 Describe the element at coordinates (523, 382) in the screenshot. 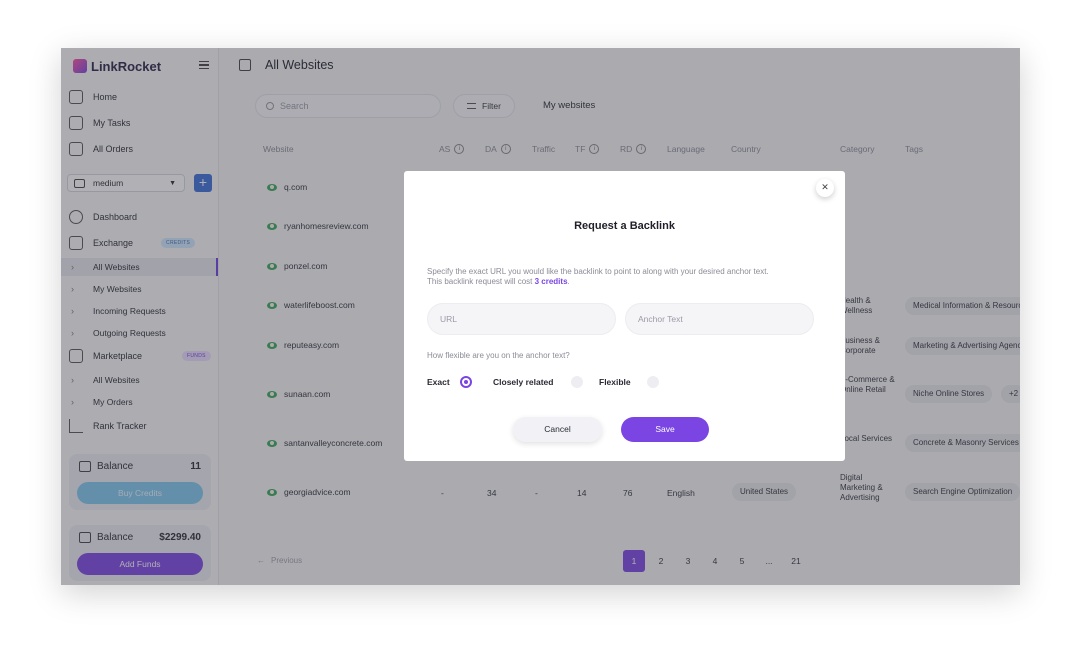

I see `radio-label: Closely related` at that location.